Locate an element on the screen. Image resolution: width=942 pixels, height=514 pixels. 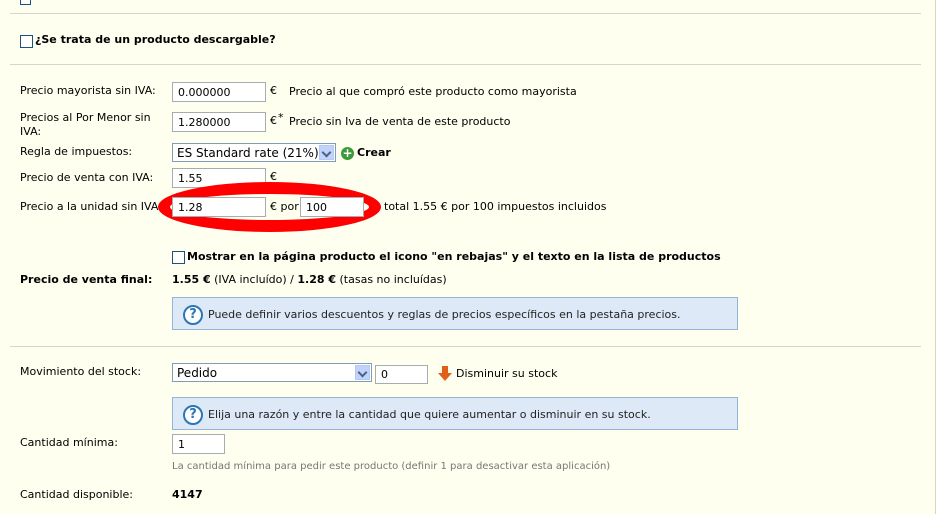
final-price-incl: 1.55 € is located at coordinates (191, 279).